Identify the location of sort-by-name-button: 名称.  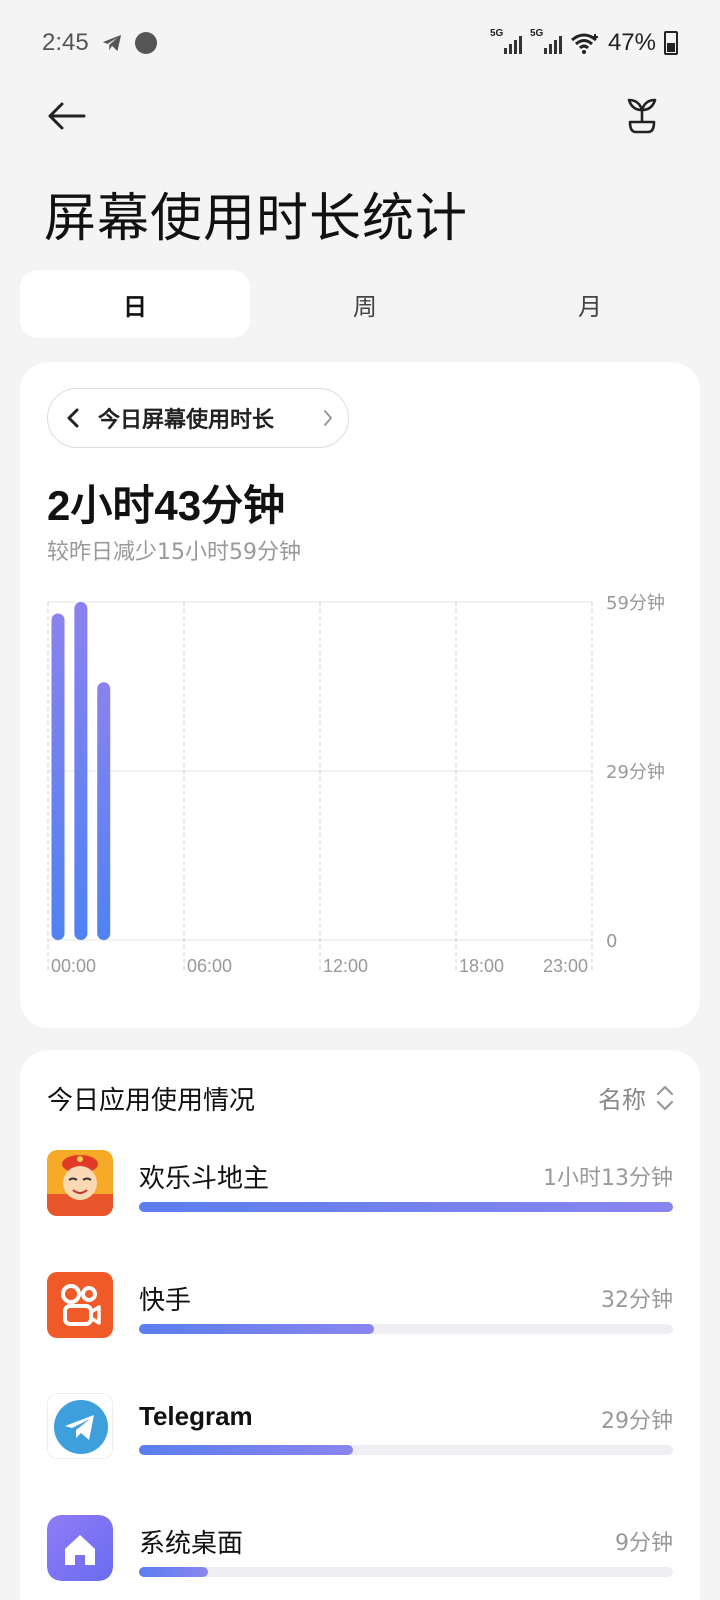
(636, 1097).